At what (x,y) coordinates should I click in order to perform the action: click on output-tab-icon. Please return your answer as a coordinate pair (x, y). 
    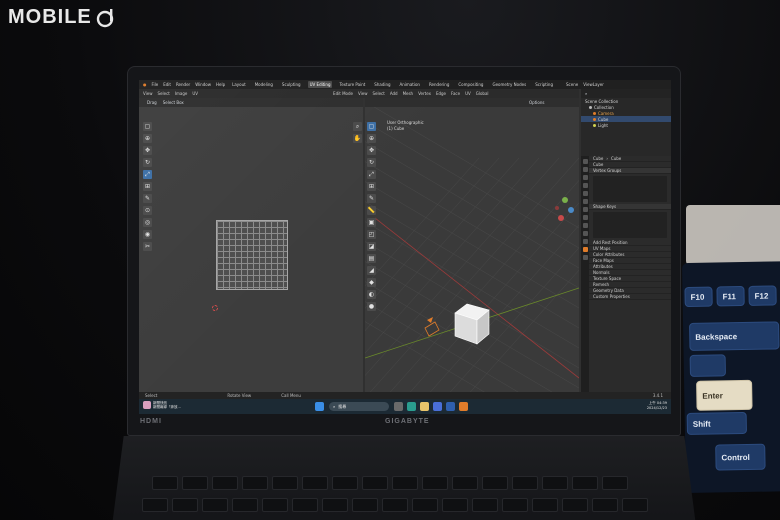
    Looking at the image, I should click on (585, 177).